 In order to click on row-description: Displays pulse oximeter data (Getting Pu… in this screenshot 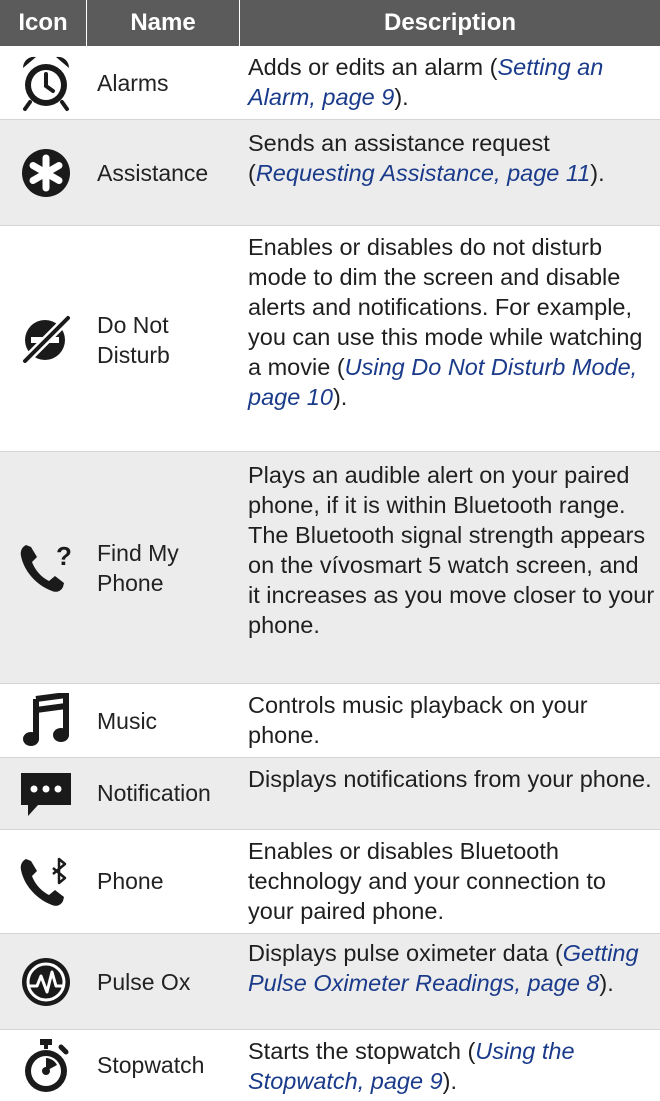, I will do `click(443, 968)`.